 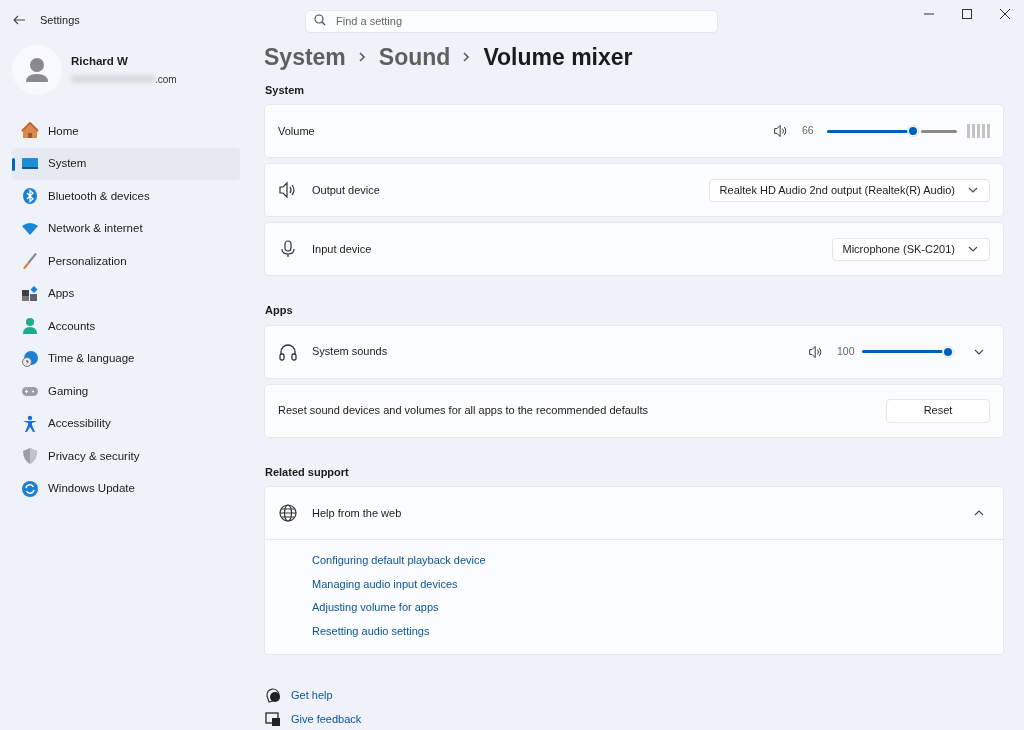 What do you see at coordinates (288, 351) in the screenshot?
I see `headphones-icon` at bounding box center [288, 351].